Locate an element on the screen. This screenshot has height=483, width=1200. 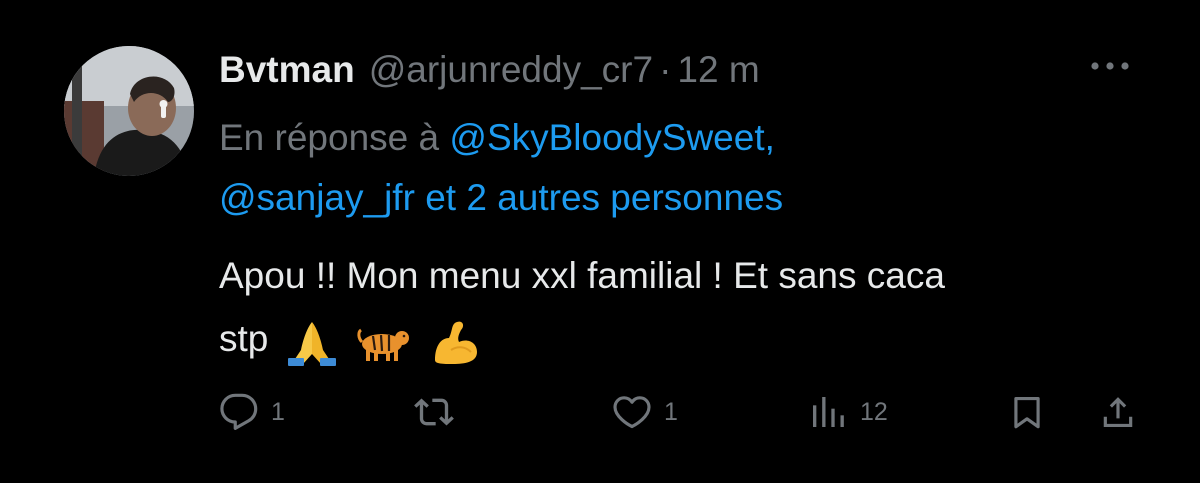
mention-link: @sanjay_jfr is located at coordinates (317, 197).